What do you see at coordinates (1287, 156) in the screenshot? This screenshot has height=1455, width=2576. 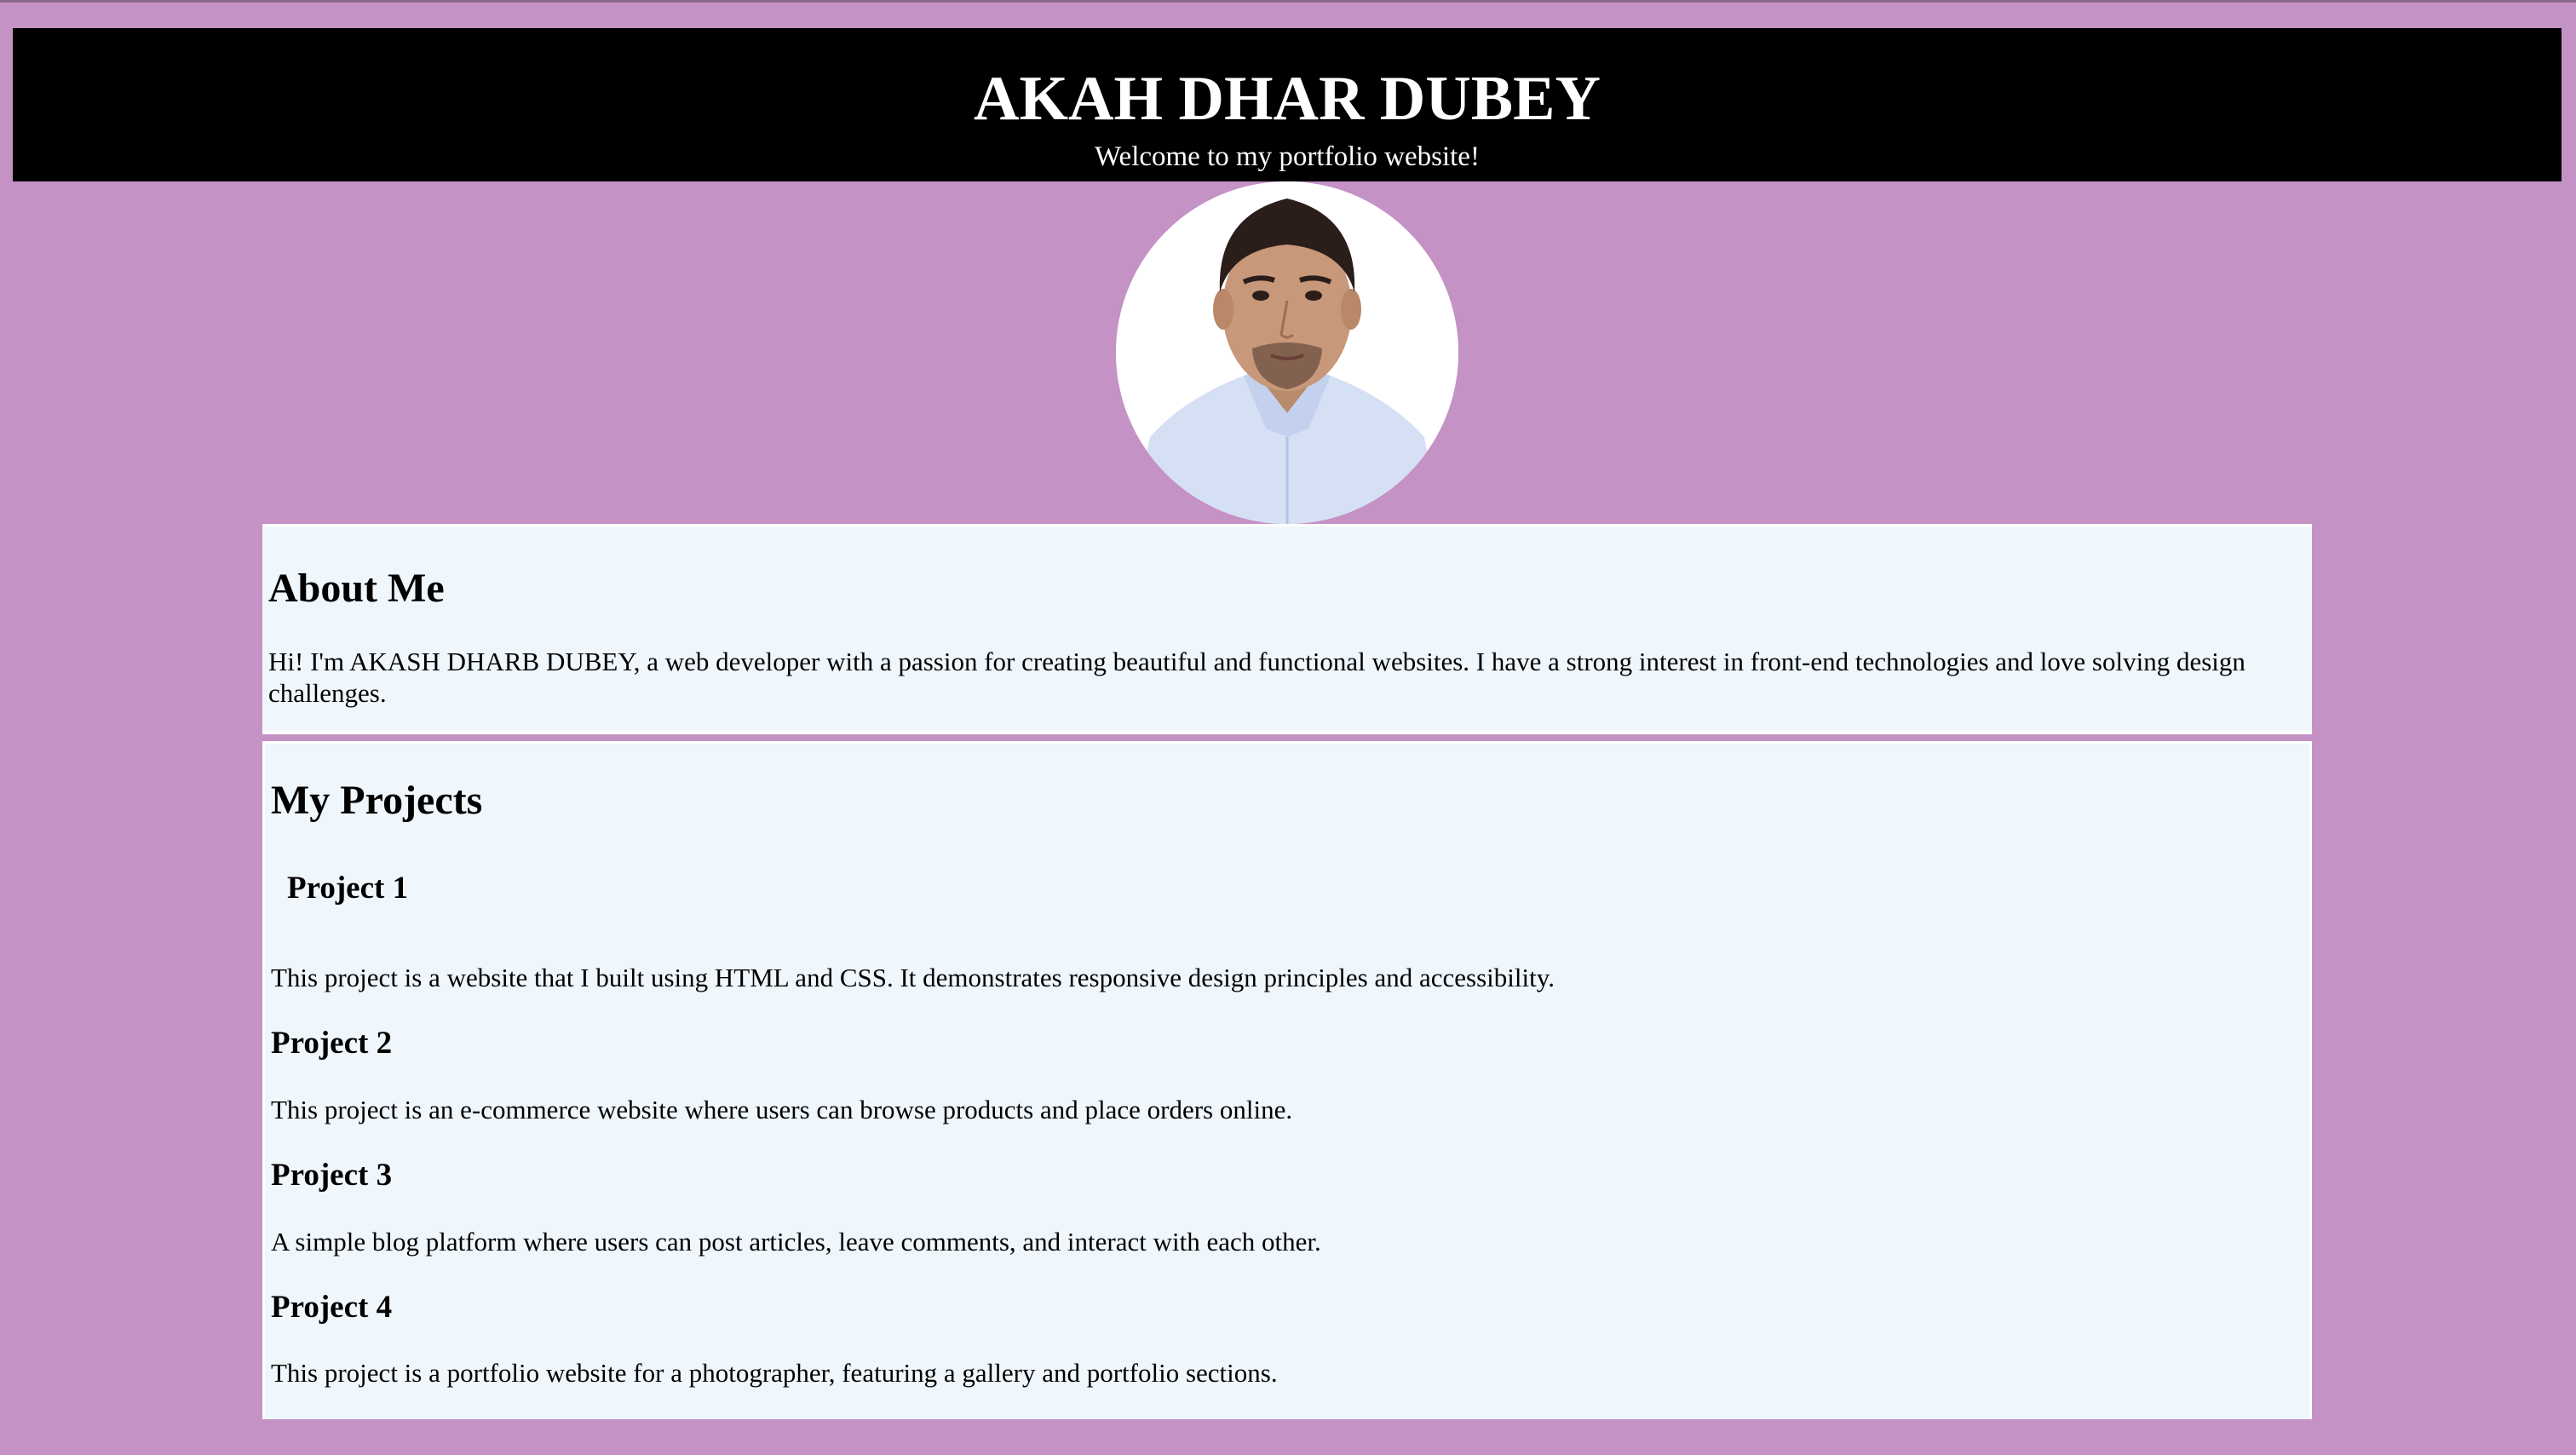 I see `site-subtitle: Welcome to my portfolio website!` at bounding box center [1287, 156].